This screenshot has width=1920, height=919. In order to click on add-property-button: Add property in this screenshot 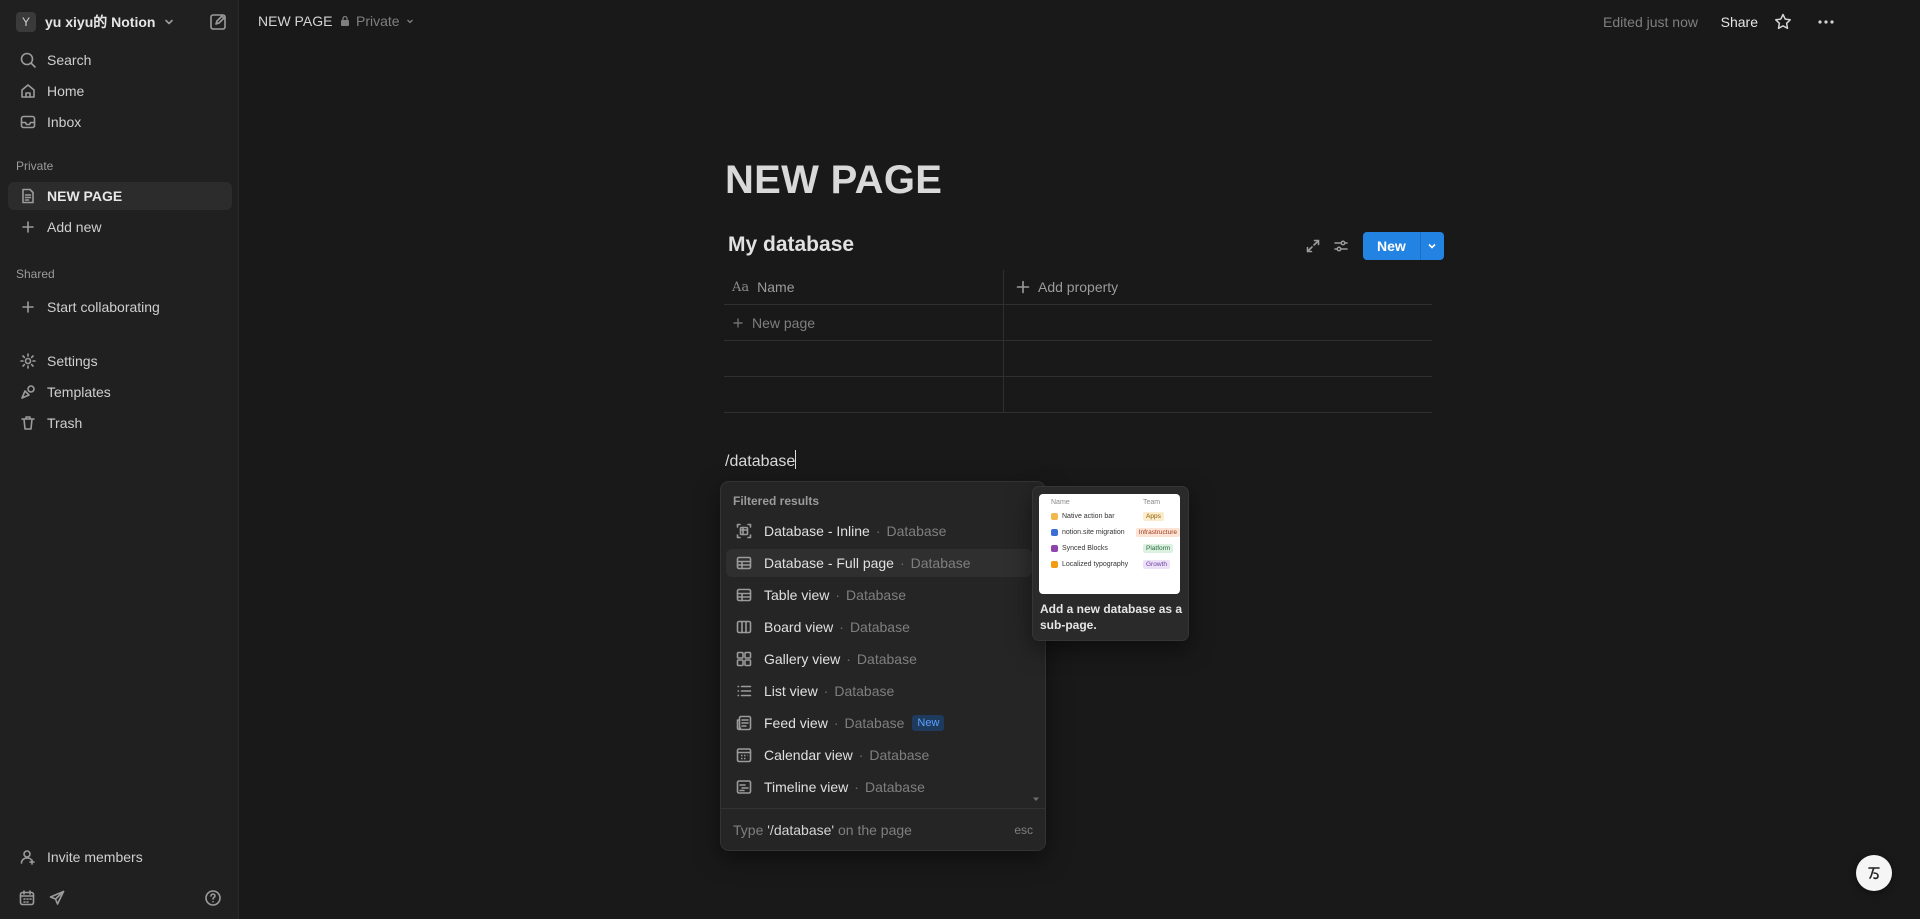, I will do `click(1218, 287)`.